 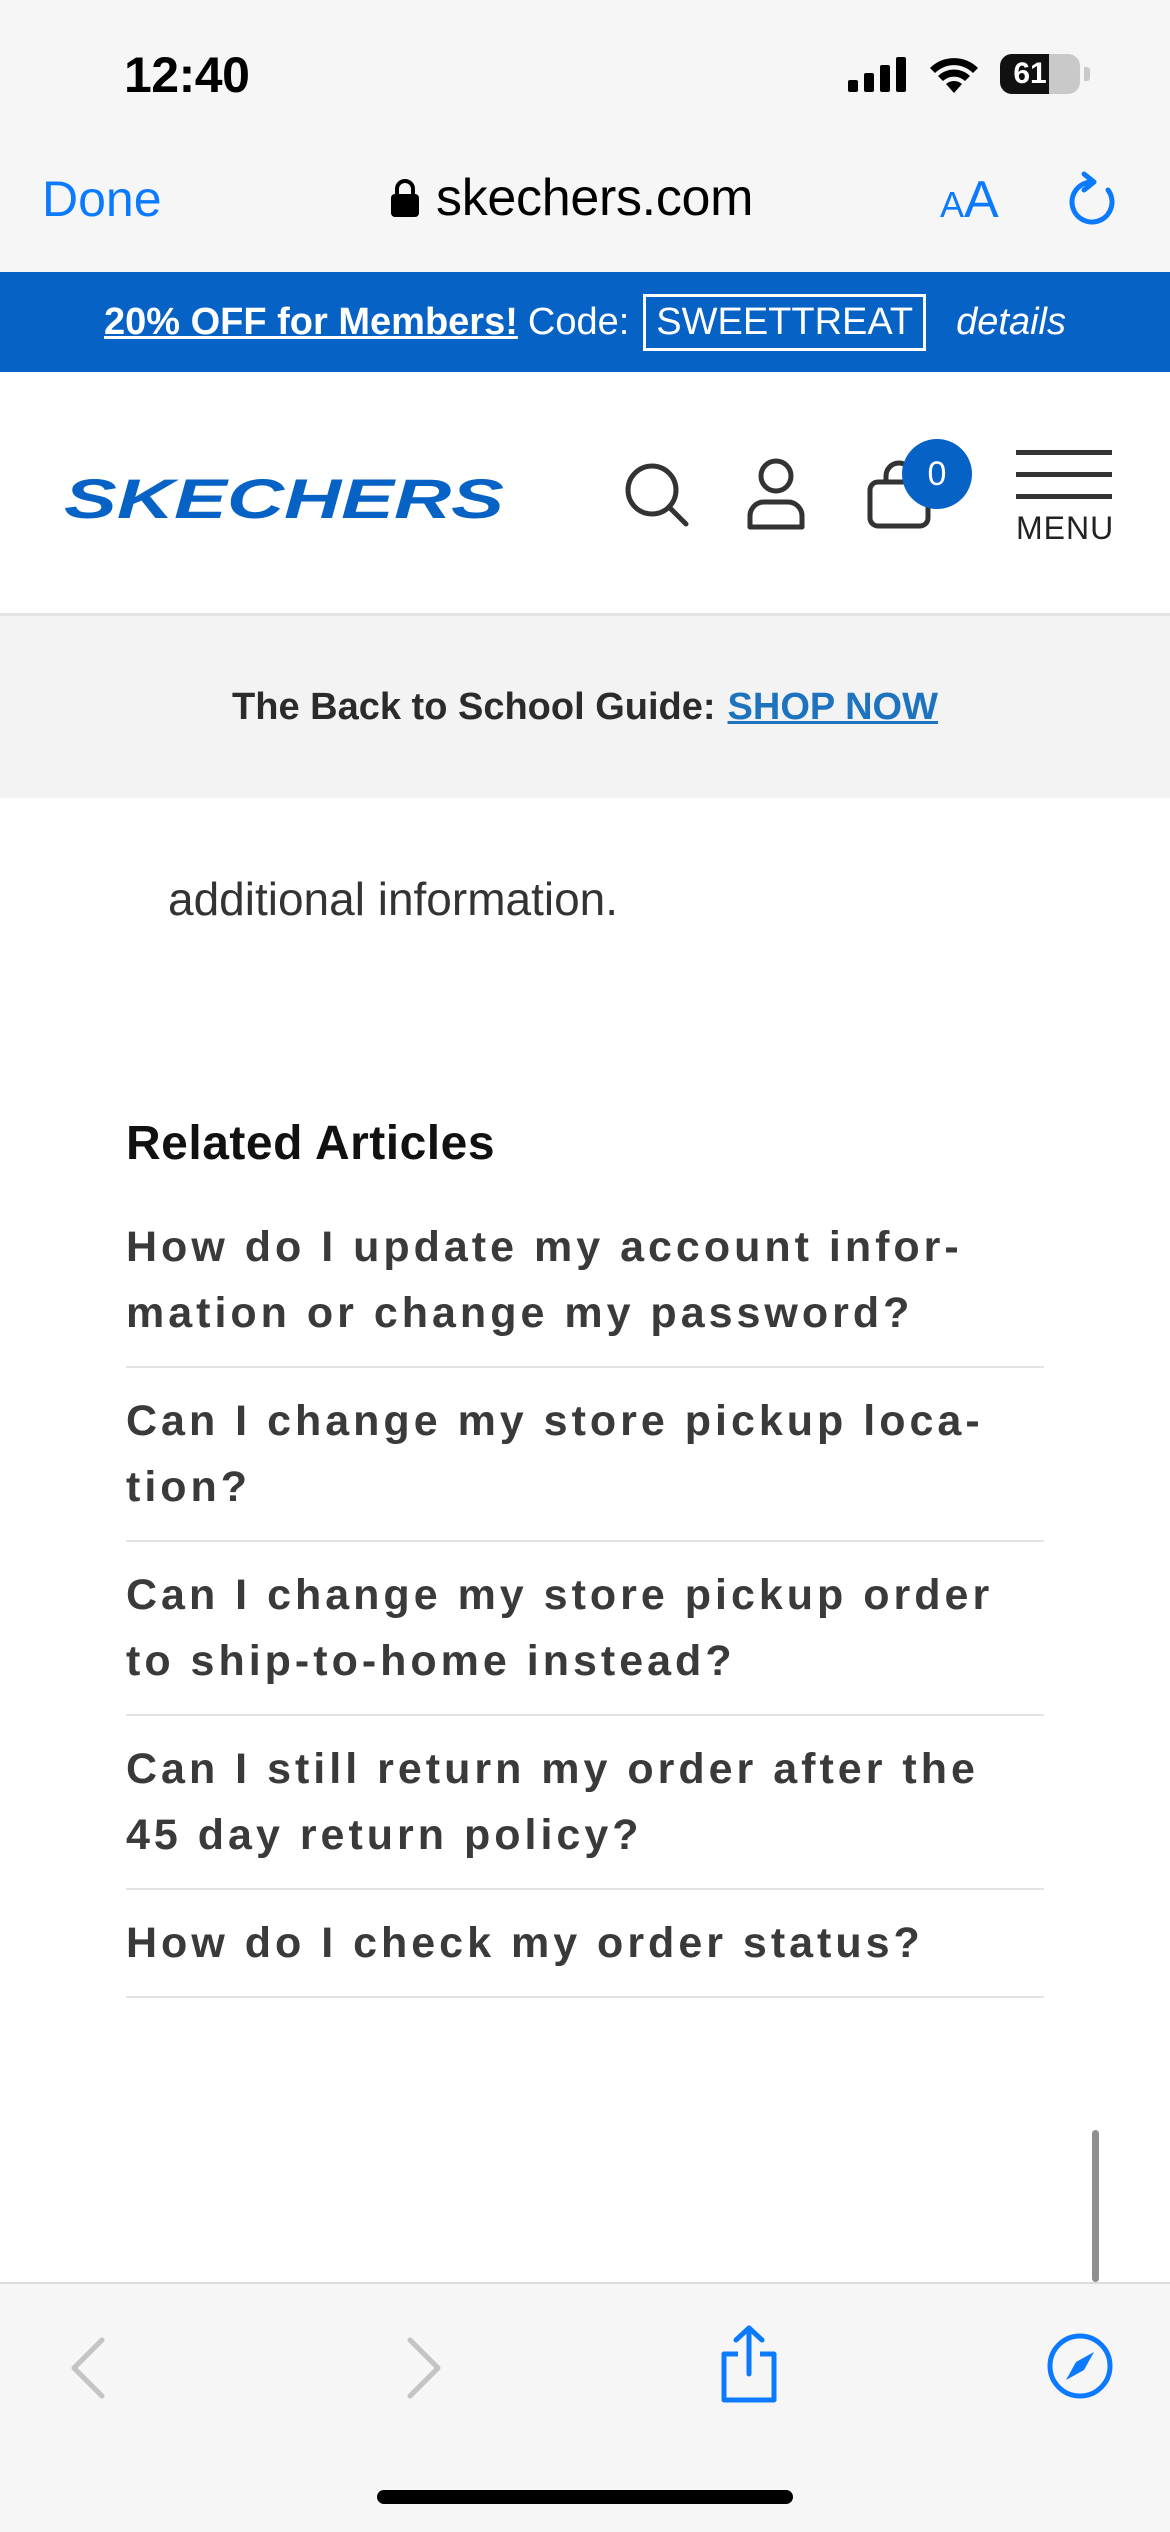 I want to click on share-icon, so click(x=749, y=2364).